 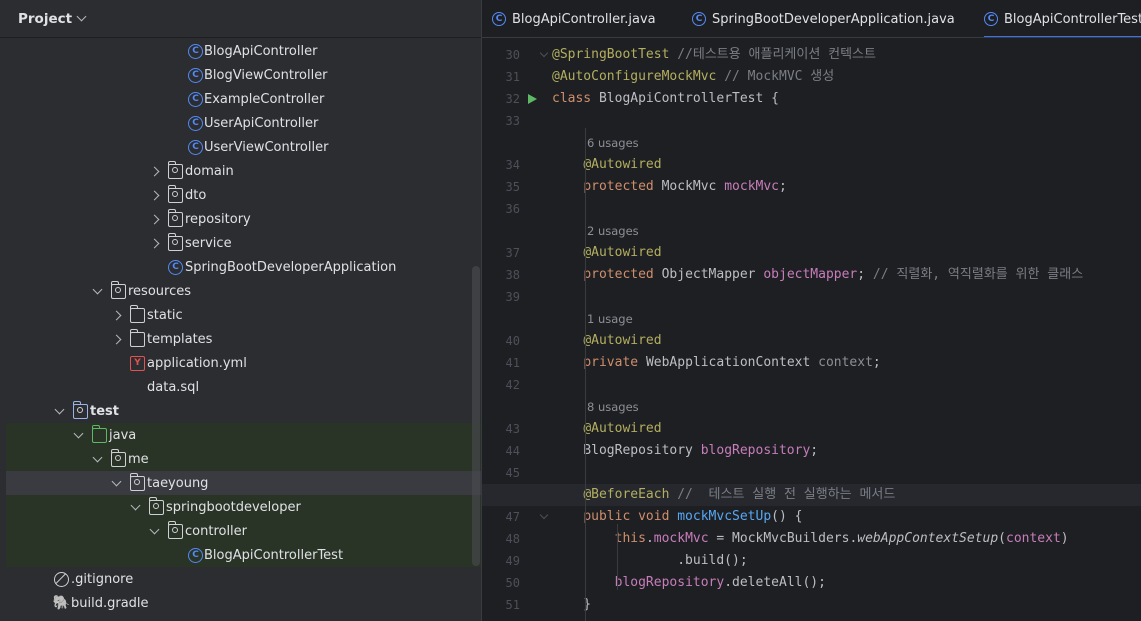 I want to click on tree-item-label: service, so click(x=208, y=243).